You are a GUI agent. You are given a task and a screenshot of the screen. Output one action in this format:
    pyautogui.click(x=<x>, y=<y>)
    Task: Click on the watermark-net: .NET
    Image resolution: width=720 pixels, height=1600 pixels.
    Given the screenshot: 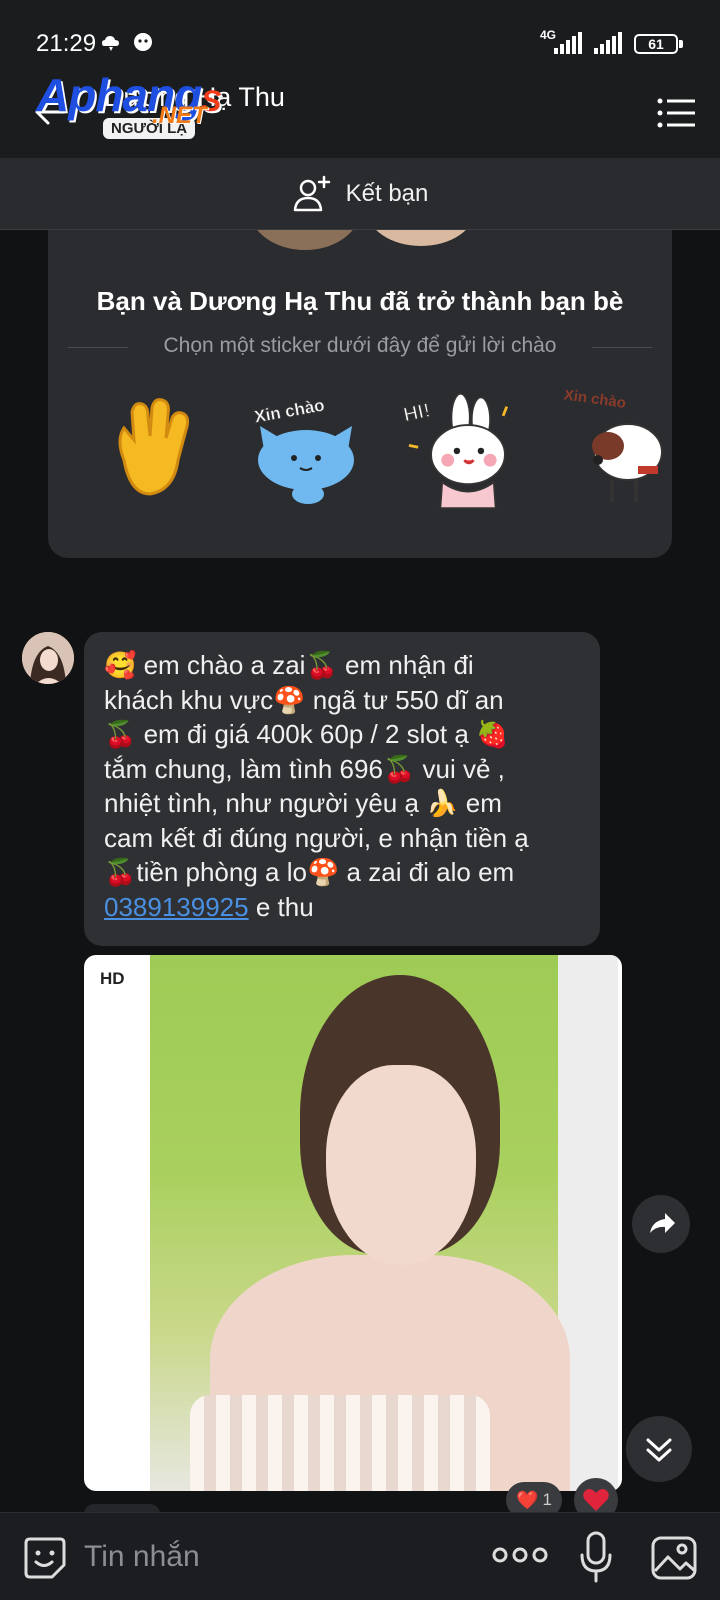 What is the action you would take?
    pyautogui.click(x=179, y=115)
    